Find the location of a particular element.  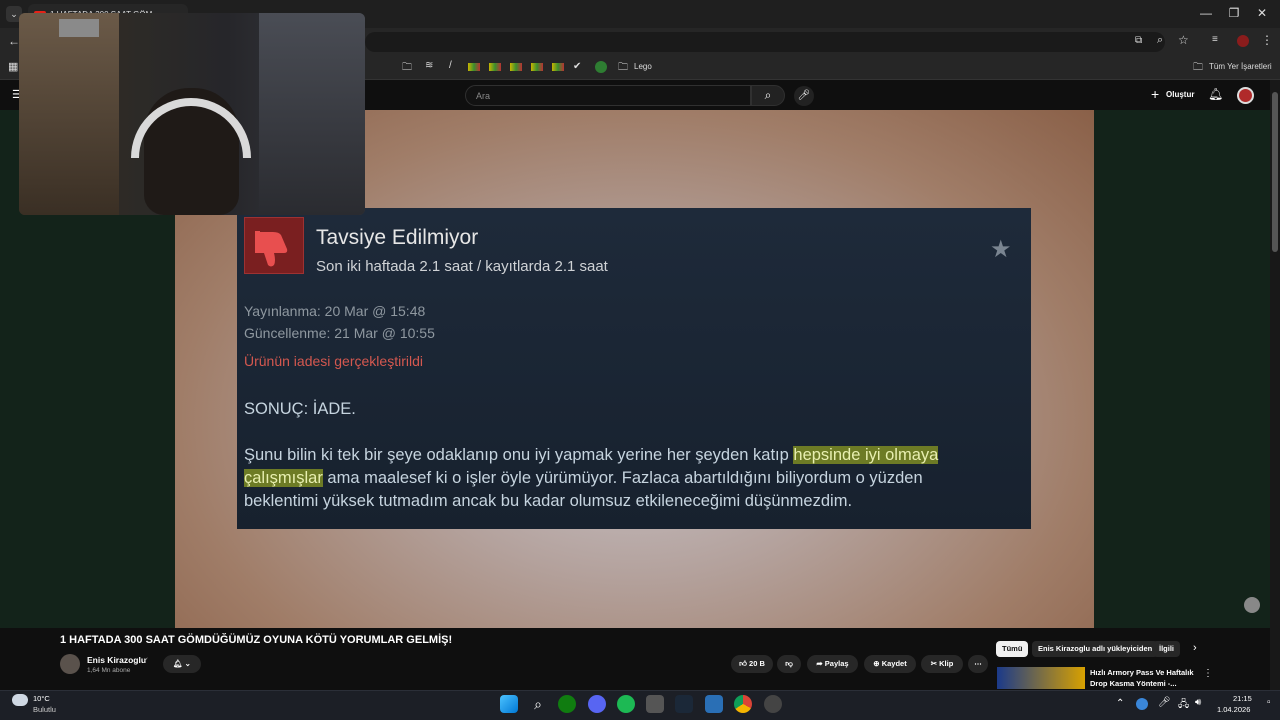

stack-icon: ≋ is located at coordinates (429, 65).